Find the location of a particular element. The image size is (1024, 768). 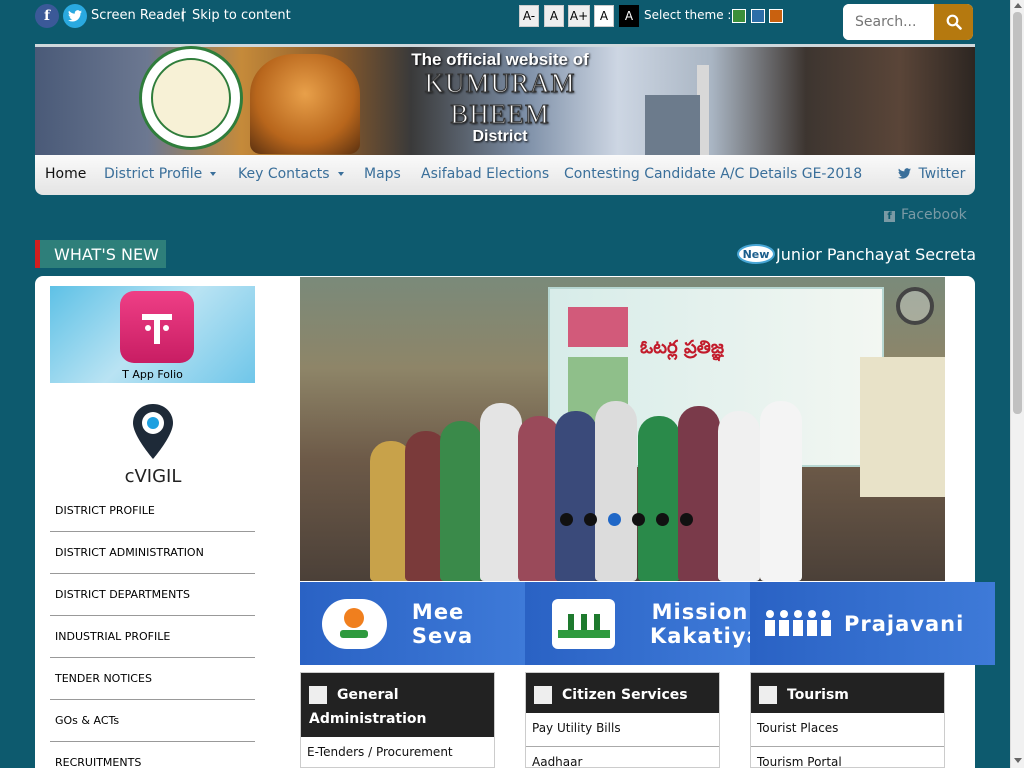

font-normal-button: A is located at coordinates (554, 16).